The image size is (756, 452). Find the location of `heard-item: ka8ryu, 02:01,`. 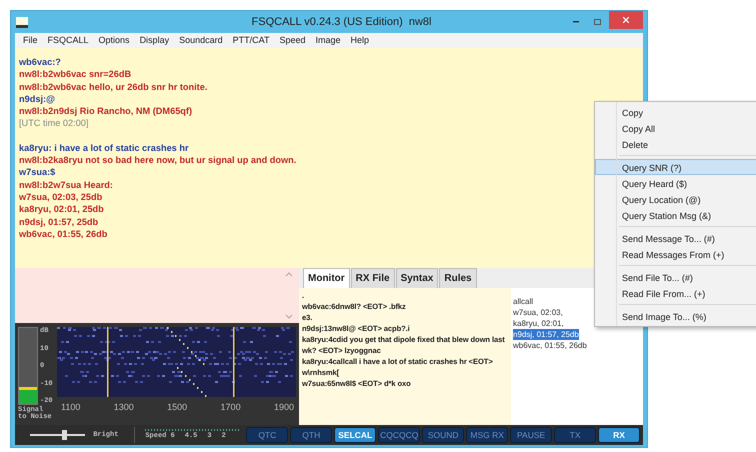

heard-item: ka8ryu, 02:01, is located at coordinates (538, 323).